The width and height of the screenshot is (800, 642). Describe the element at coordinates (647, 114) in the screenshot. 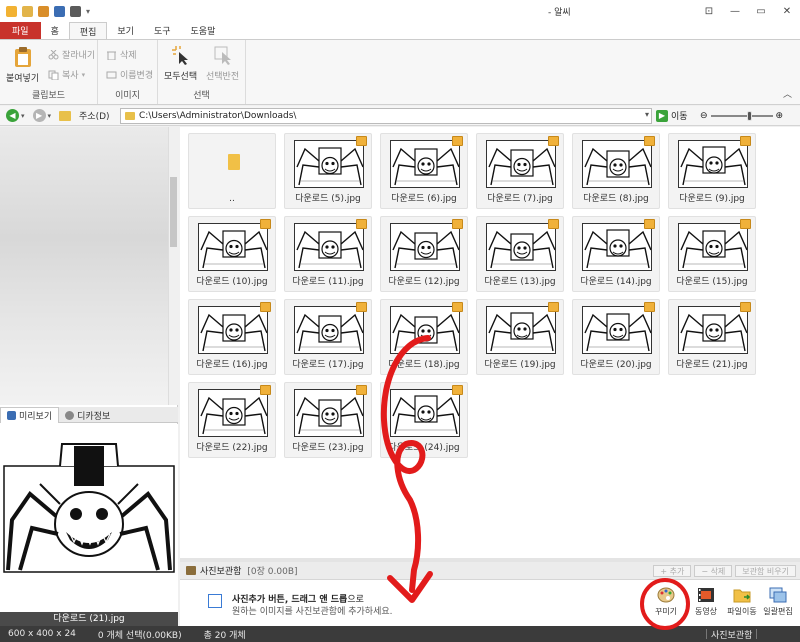

I see `address-dropdown-icon: ▾` at that location.